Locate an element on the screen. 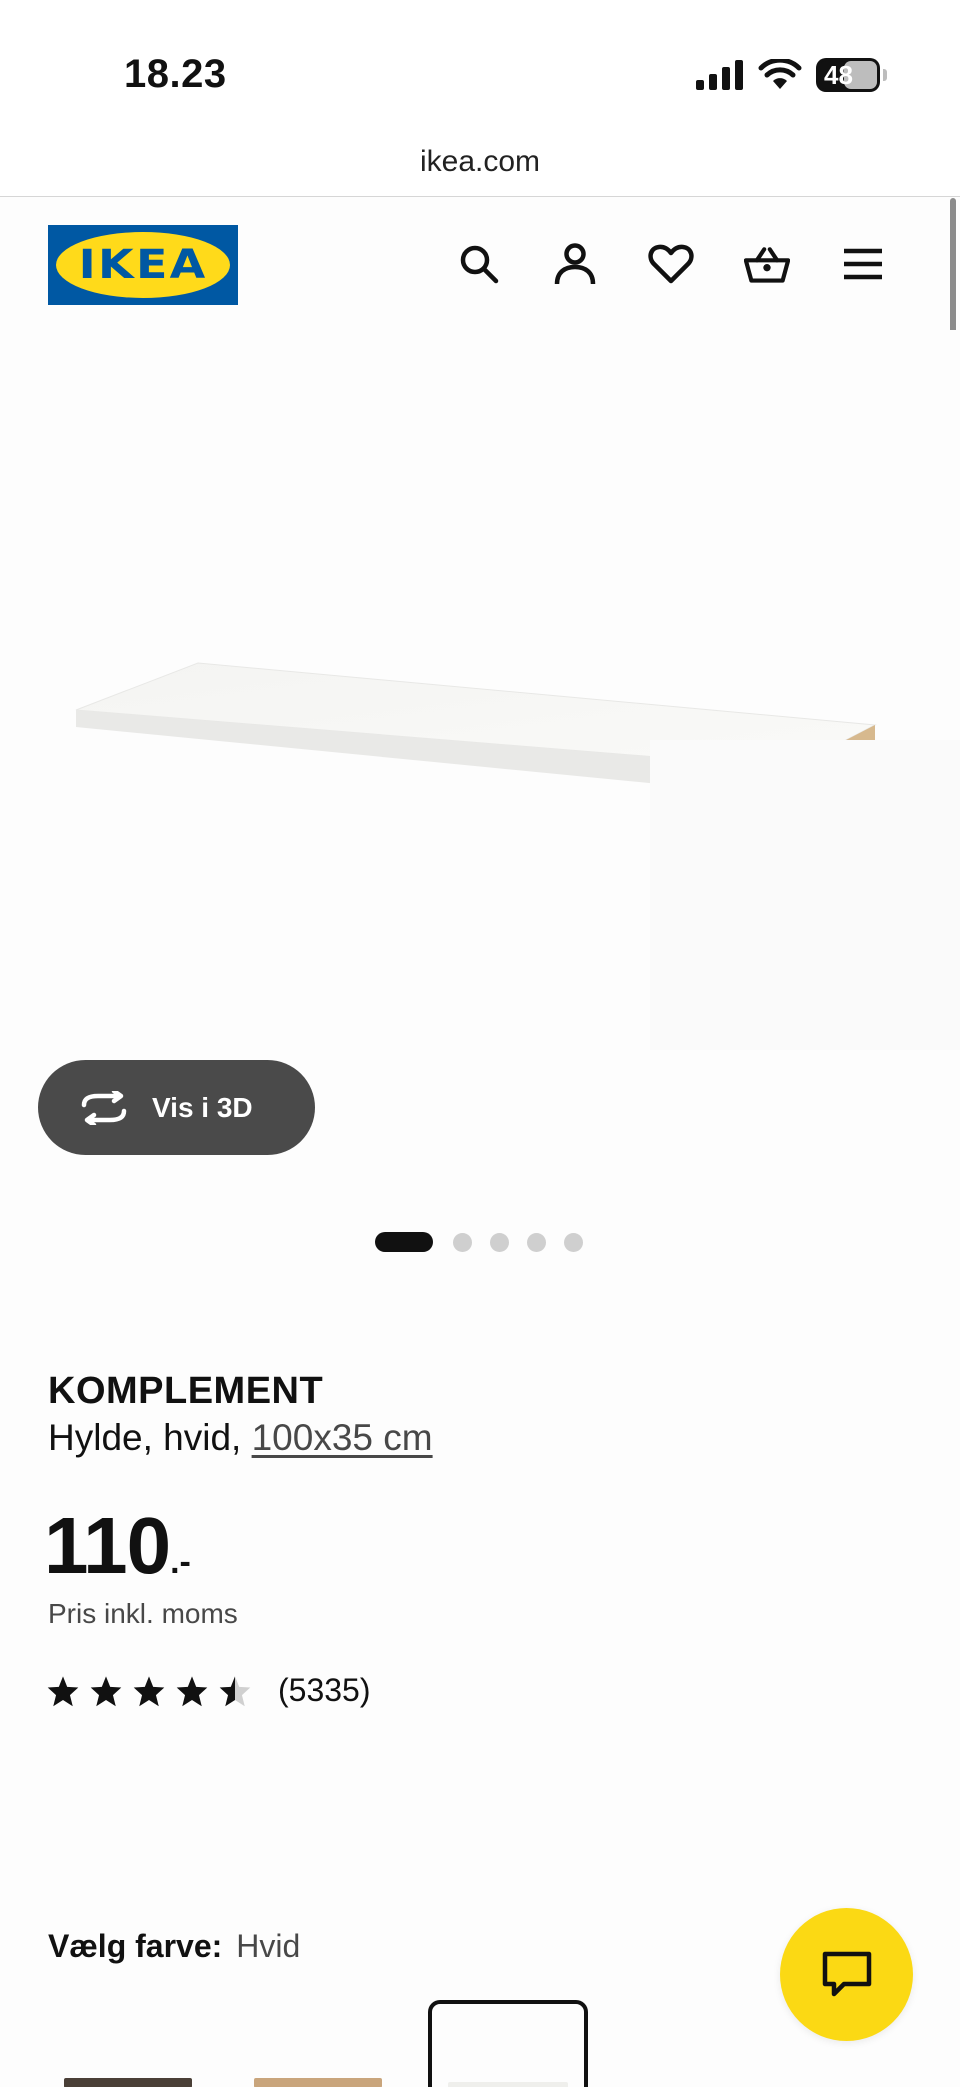 The image size is (960, 2087). signal-icon is located at coordinates (719, 75).